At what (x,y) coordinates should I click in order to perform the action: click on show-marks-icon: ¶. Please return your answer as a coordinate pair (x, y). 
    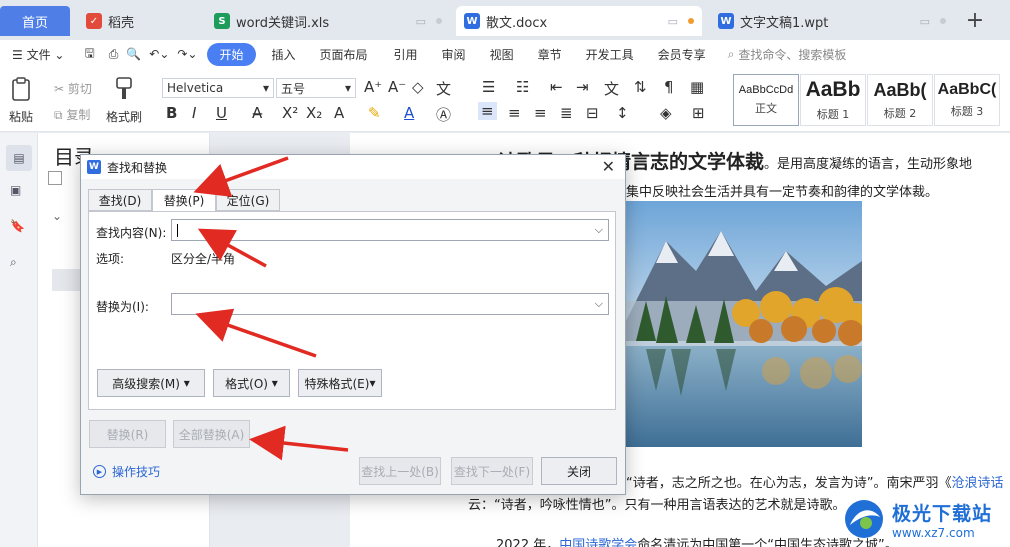
    Looking at the image, I should click on (669, 87).